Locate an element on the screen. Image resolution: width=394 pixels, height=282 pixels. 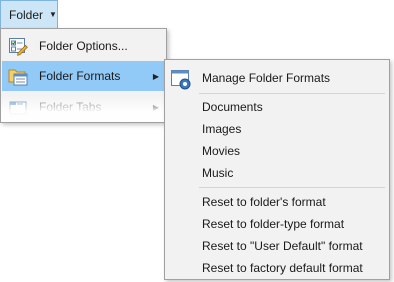
submenu-item-label: Reset to factory default format is located at coordinates (282, 268).